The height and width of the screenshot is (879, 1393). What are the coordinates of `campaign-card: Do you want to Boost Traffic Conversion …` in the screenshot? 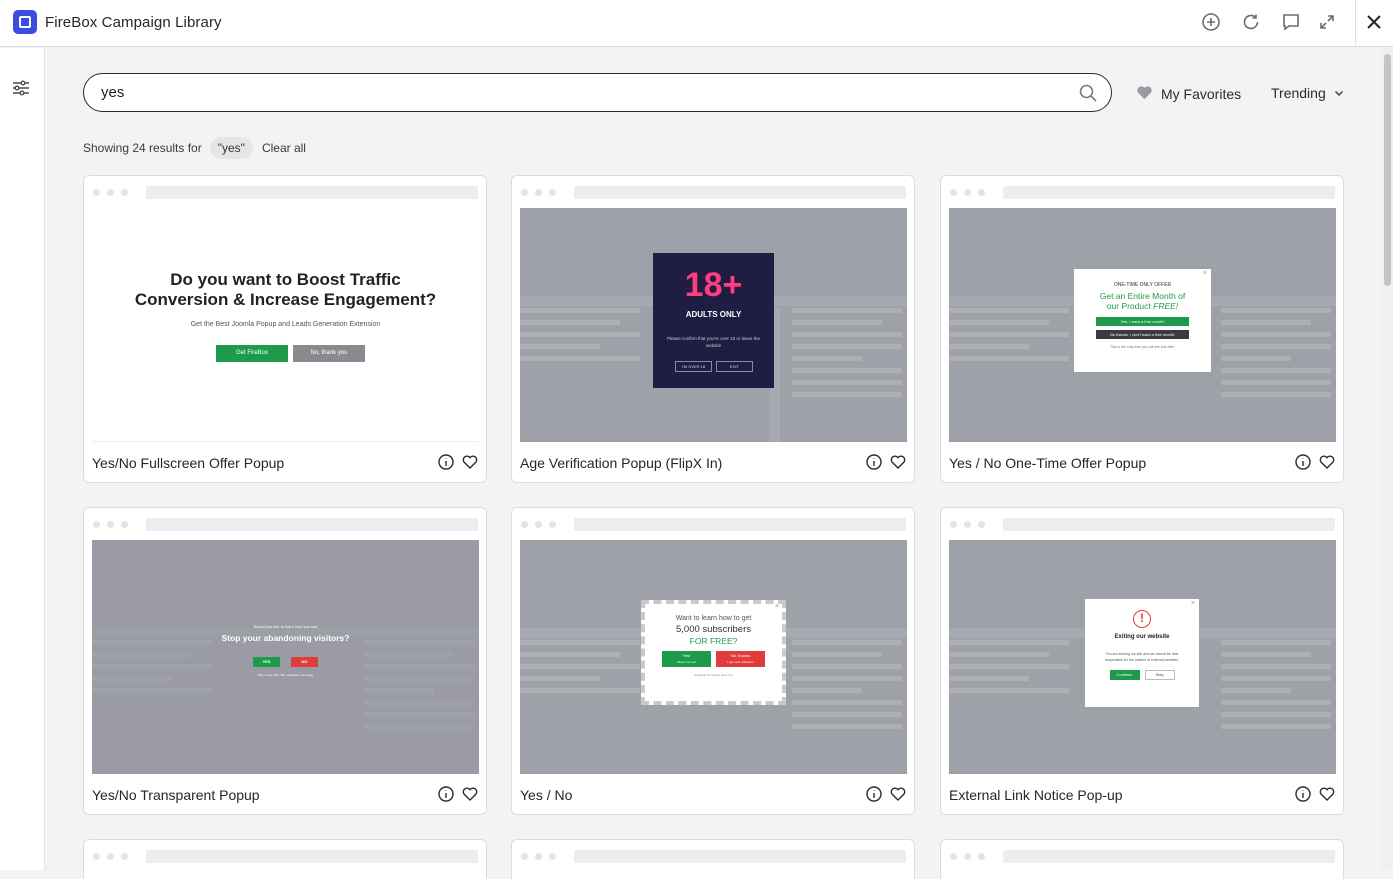 It's located at (285, 329).